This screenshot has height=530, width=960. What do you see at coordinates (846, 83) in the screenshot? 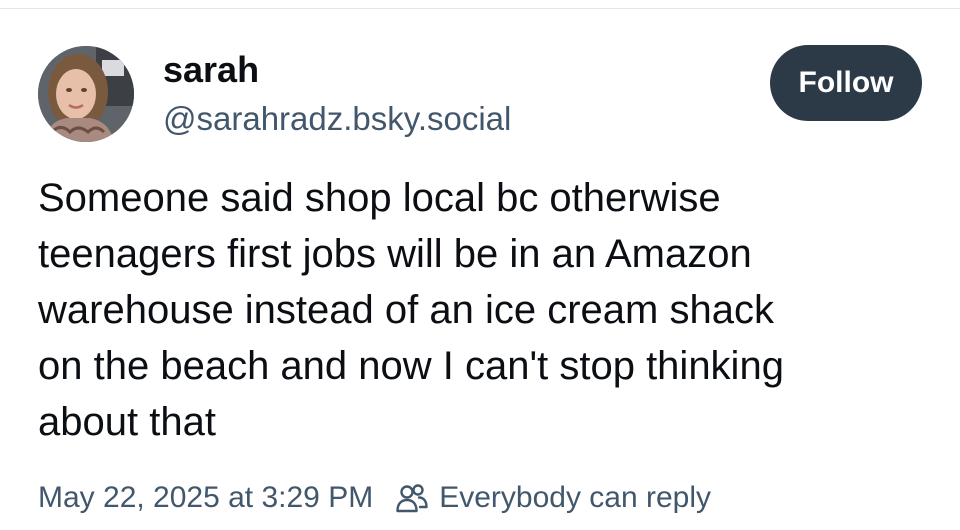
I see `follow-button: Follow` at bounding box center [846, 83].